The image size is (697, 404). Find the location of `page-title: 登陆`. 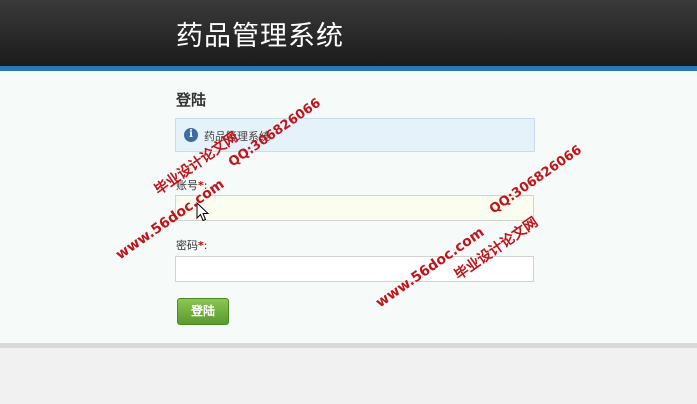

page-title: 登陆 is located at coordinates (191, 100).